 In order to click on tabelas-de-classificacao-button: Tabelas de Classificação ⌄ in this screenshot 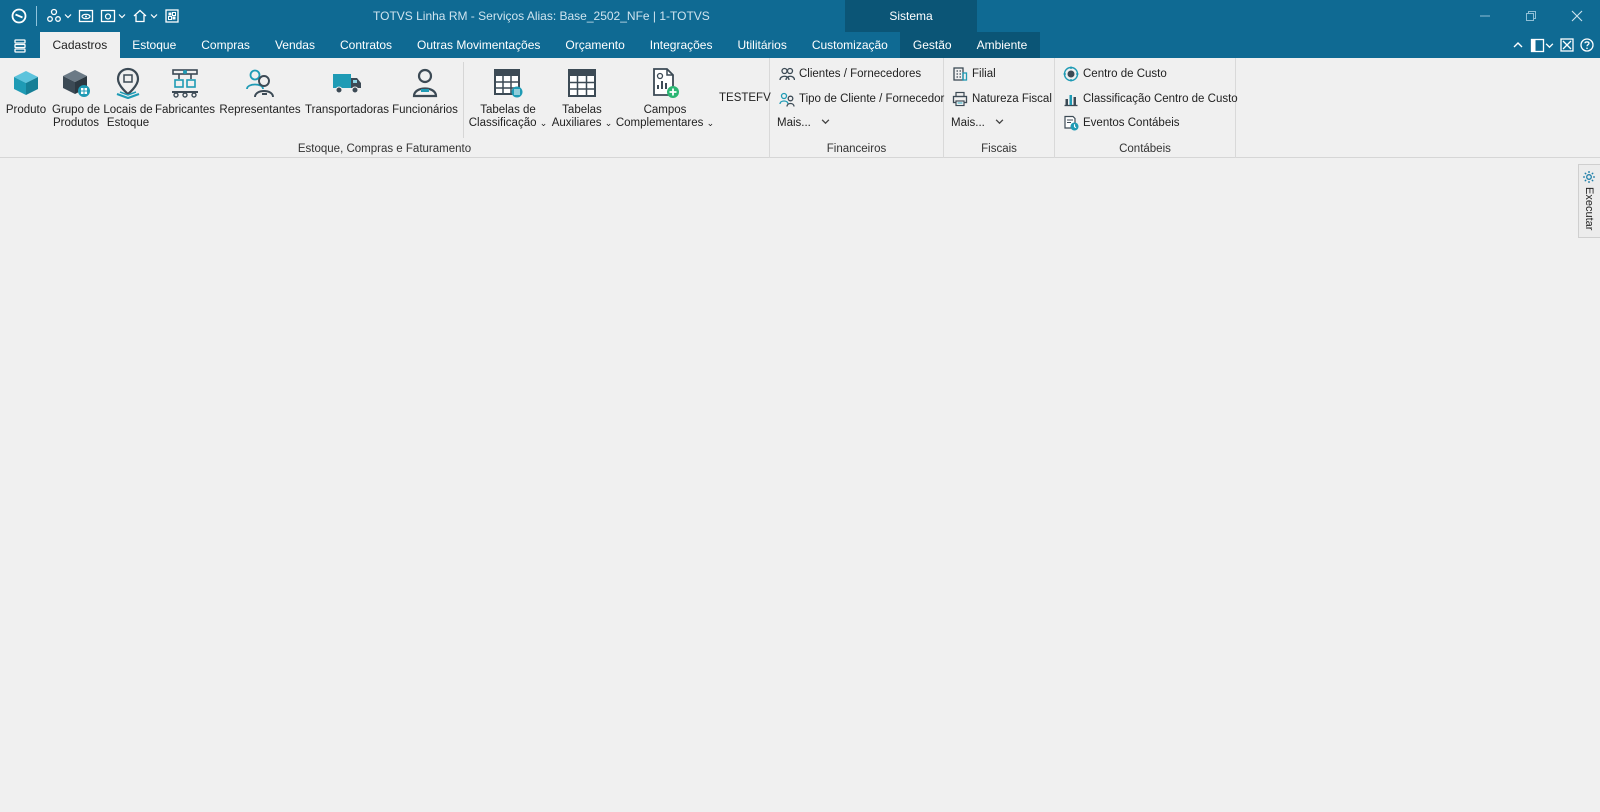, I will do `click(508, 98)`.